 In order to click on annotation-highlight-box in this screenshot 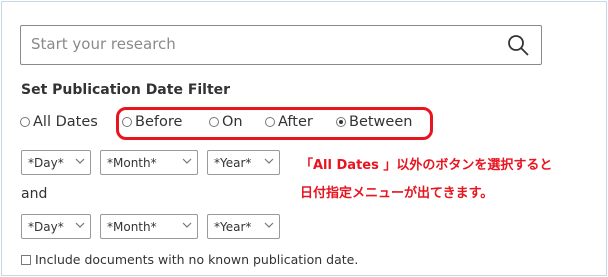, I will do `click(274, 123)`.